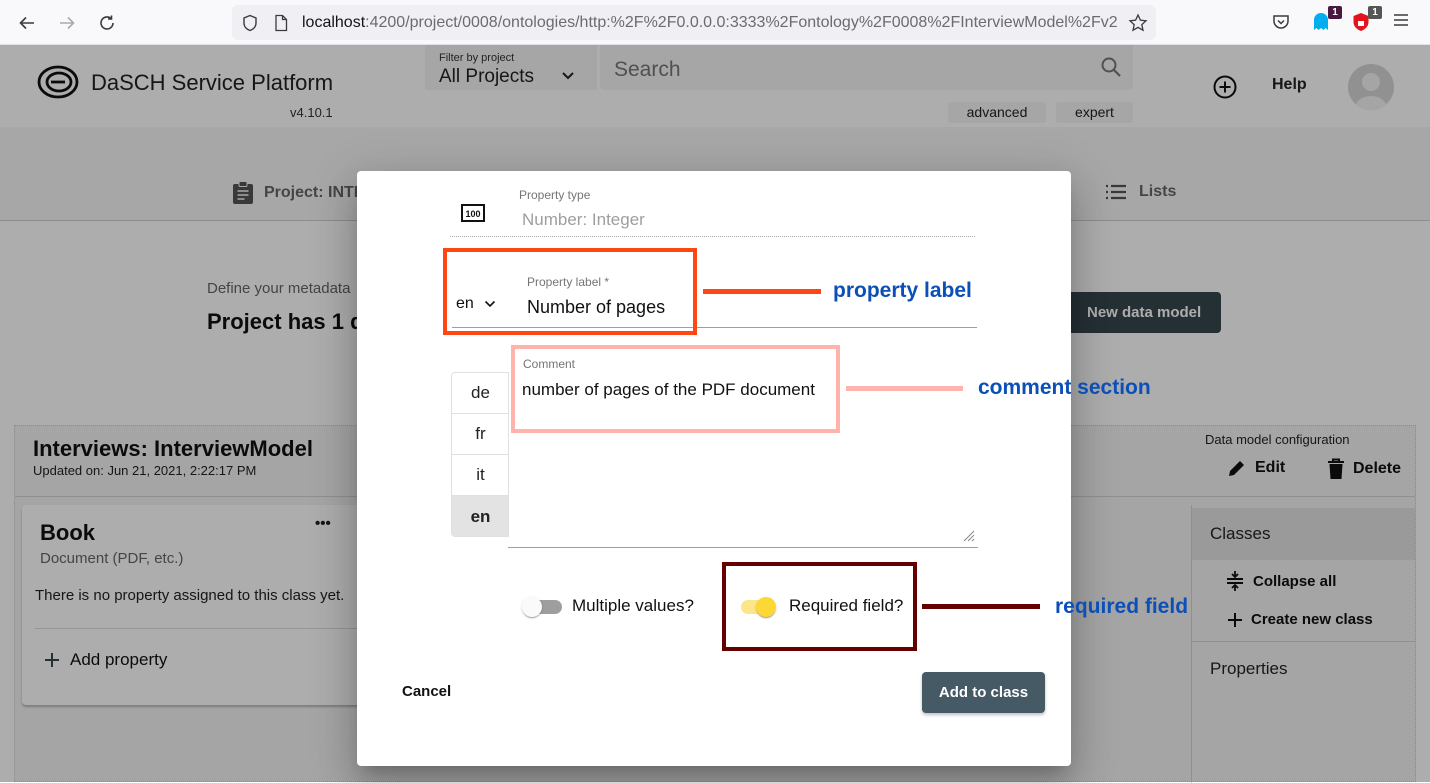  What do you see at coordinates (1122, 606) in the screenshot?
I see `annotation-text-required: required field` at bounding box center [1122, 606].